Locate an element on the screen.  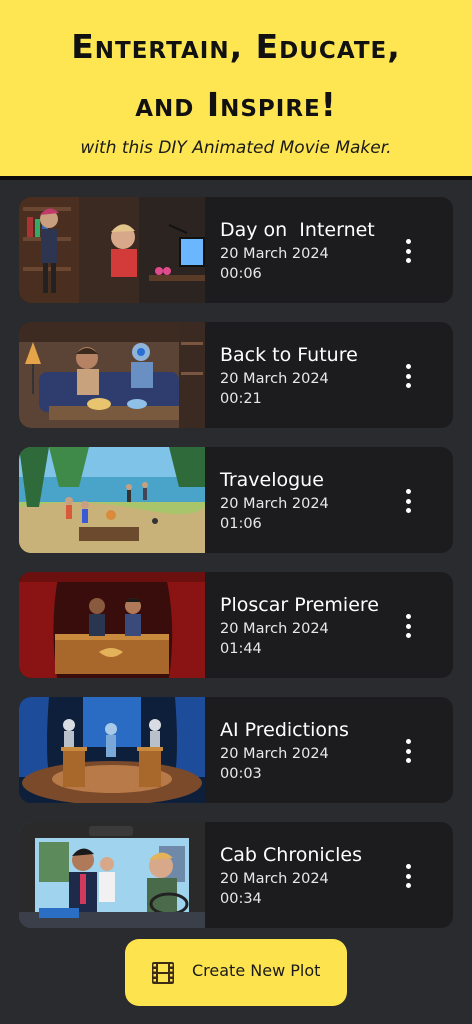
project-title: Back to Future is located at coordinates (289, 355).